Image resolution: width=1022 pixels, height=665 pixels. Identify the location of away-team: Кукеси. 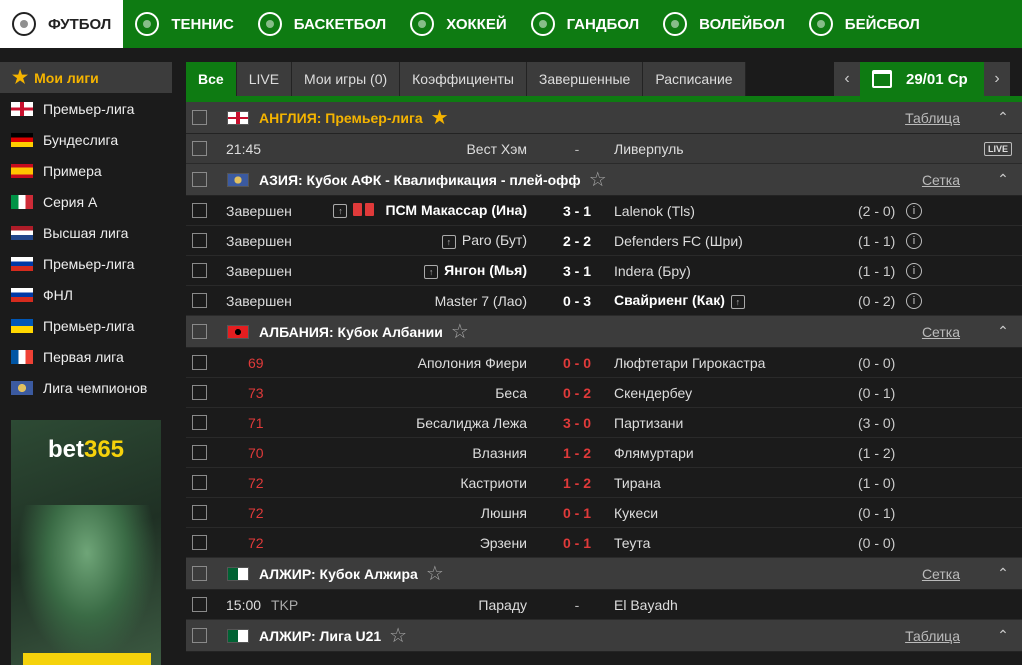
(636, 513).